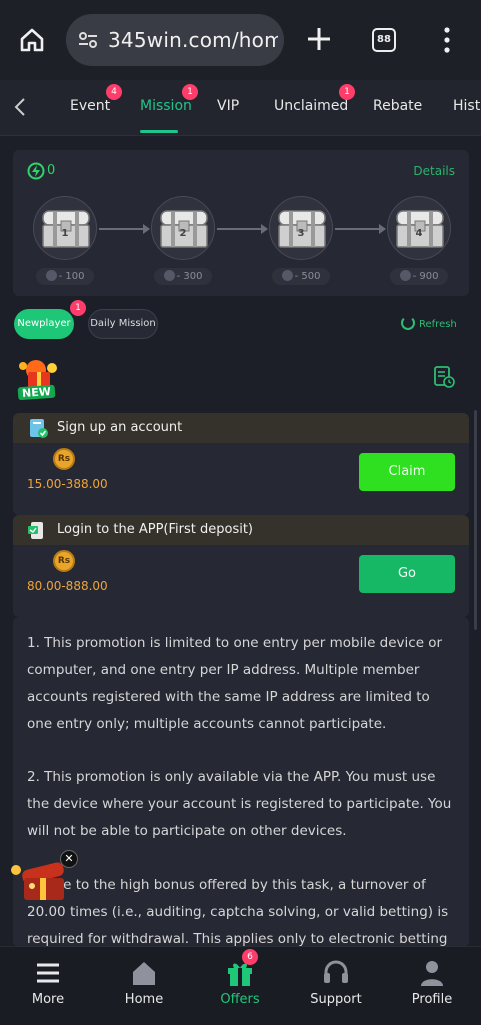 The height and width of the screenshot is (1025, 481). What do you see at coordinates (447, 40) in the screenshot?
I see `more-options-icon` at bounding box center [447, 40].